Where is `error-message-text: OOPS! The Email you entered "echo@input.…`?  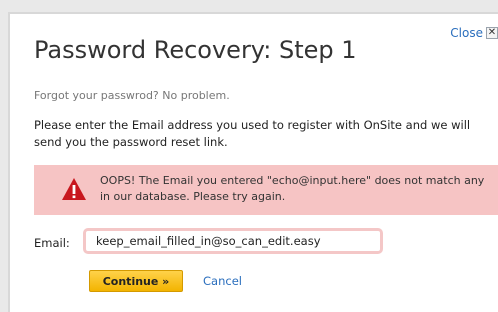
error-message-text: OOPS! The Email you entered "echo@input.… is located at coordinates (292, 188).